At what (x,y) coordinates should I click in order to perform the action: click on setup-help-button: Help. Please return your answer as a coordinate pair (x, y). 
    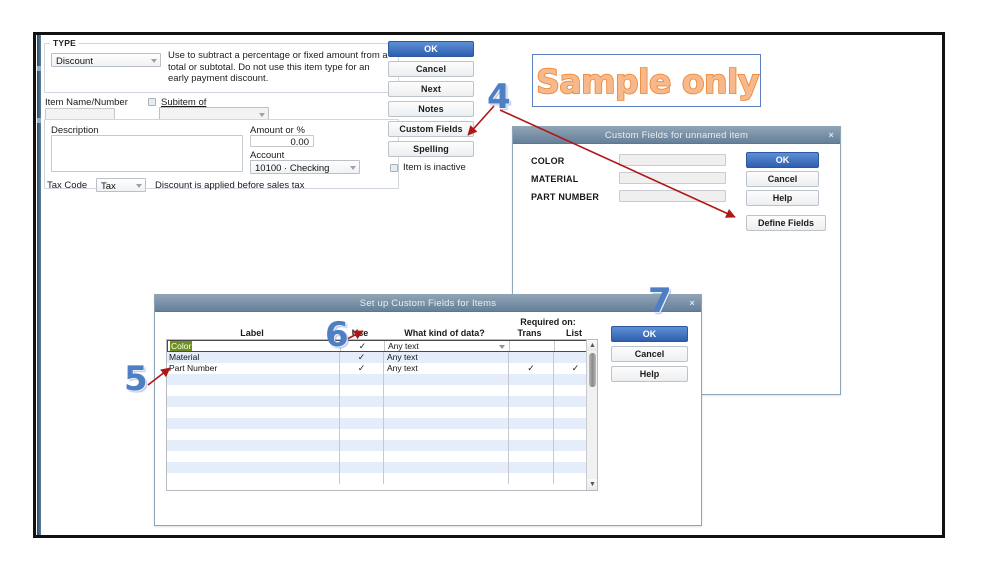
    Looking at the image, I should click on (649, 374).